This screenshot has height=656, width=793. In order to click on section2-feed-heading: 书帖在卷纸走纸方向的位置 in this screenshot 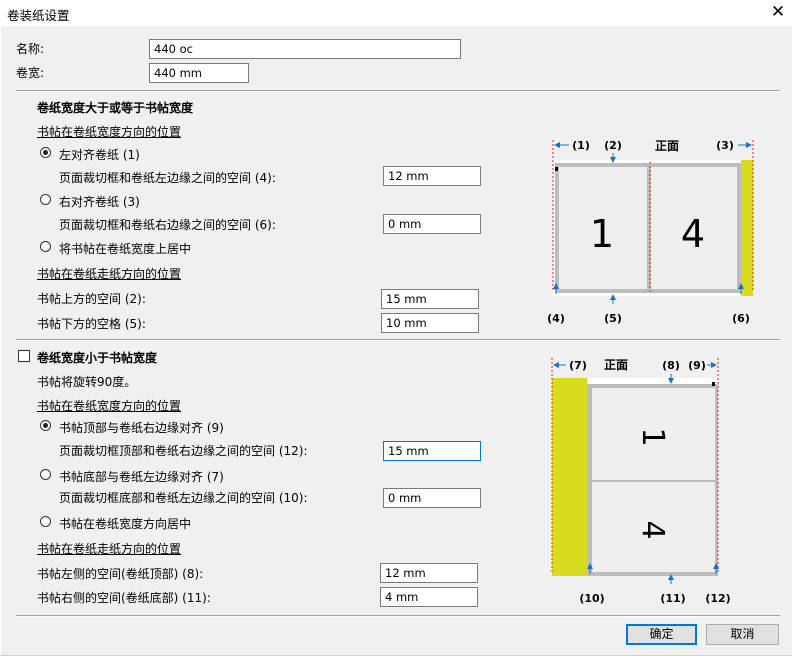, I will do `click(109, 549)`.